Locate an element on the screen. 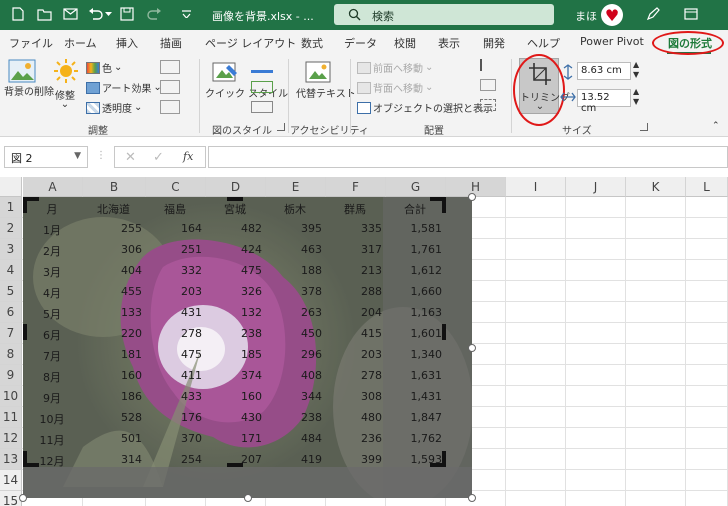  picture-border-icon is located at coordinates (262, 67).